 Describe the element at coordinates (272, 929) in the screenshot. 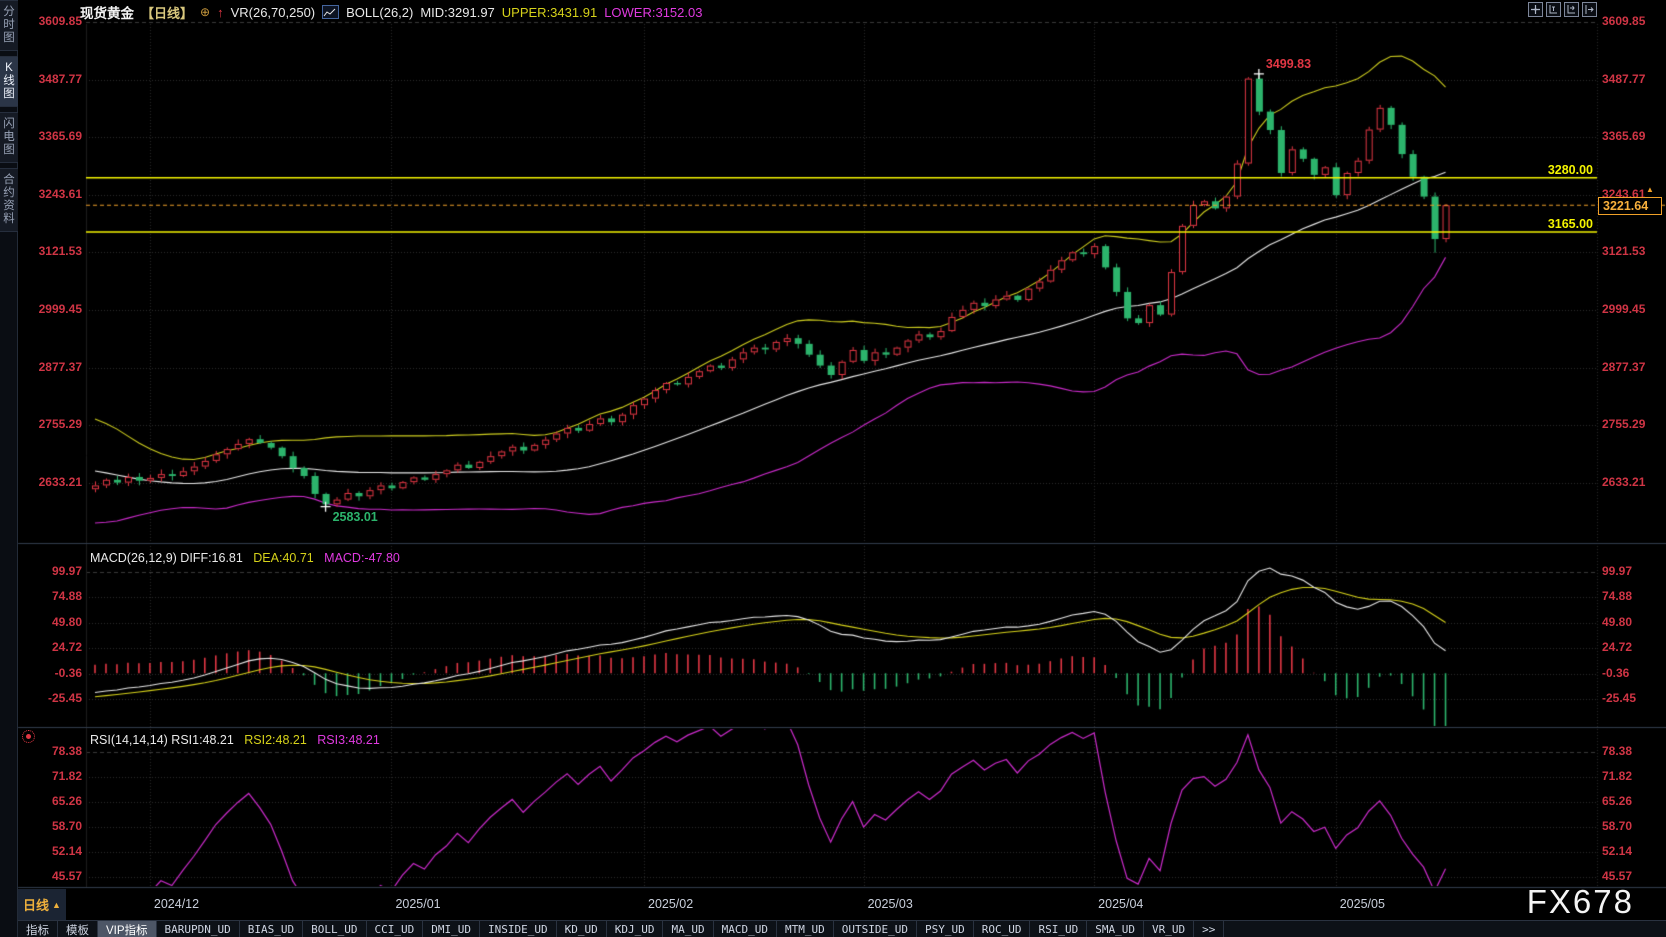

I see `toolbar-tab-bias-ud: BIAS_UD` at that location.